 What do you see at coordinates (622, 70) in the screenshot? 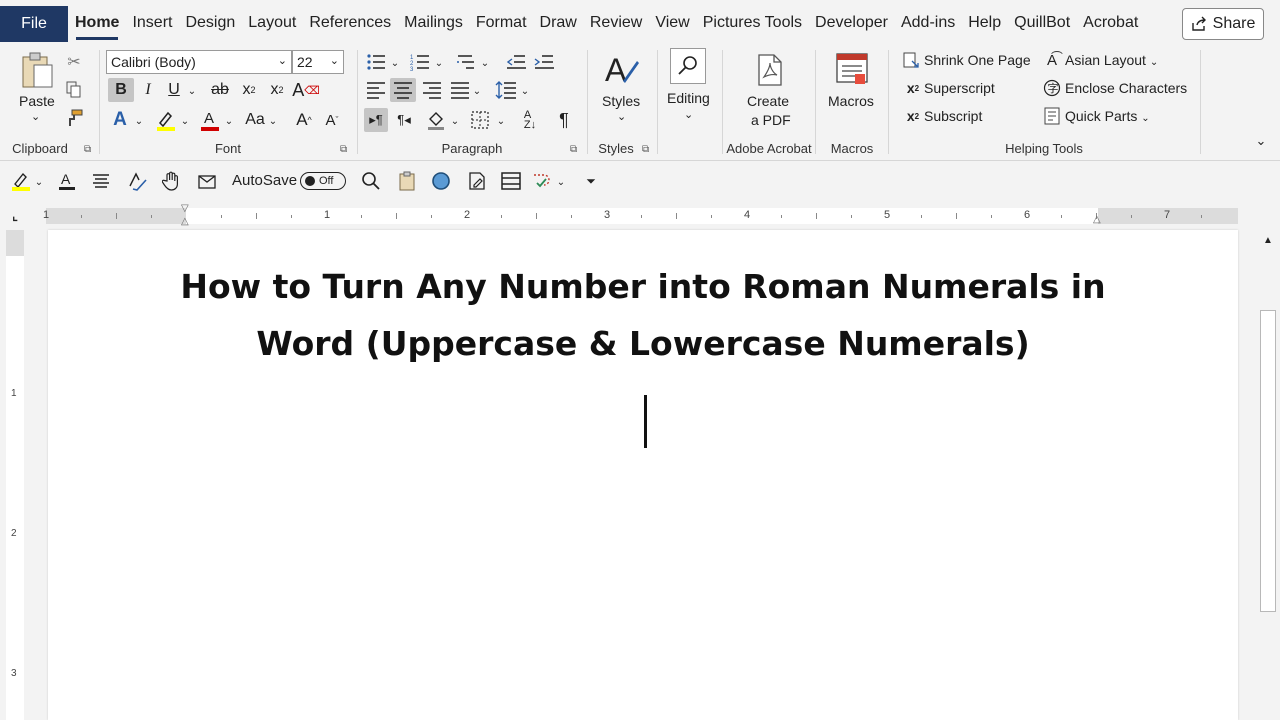
I see `styles-button: A` at bounding box center [622, 70].